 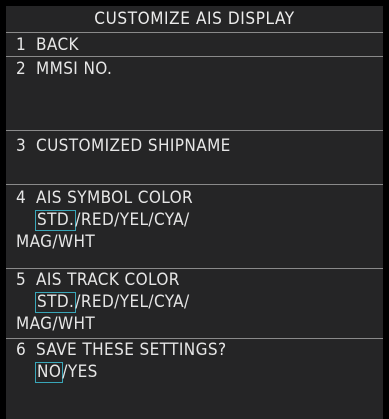 I want to click on item-label: BACK, so click(x=57, y=45).